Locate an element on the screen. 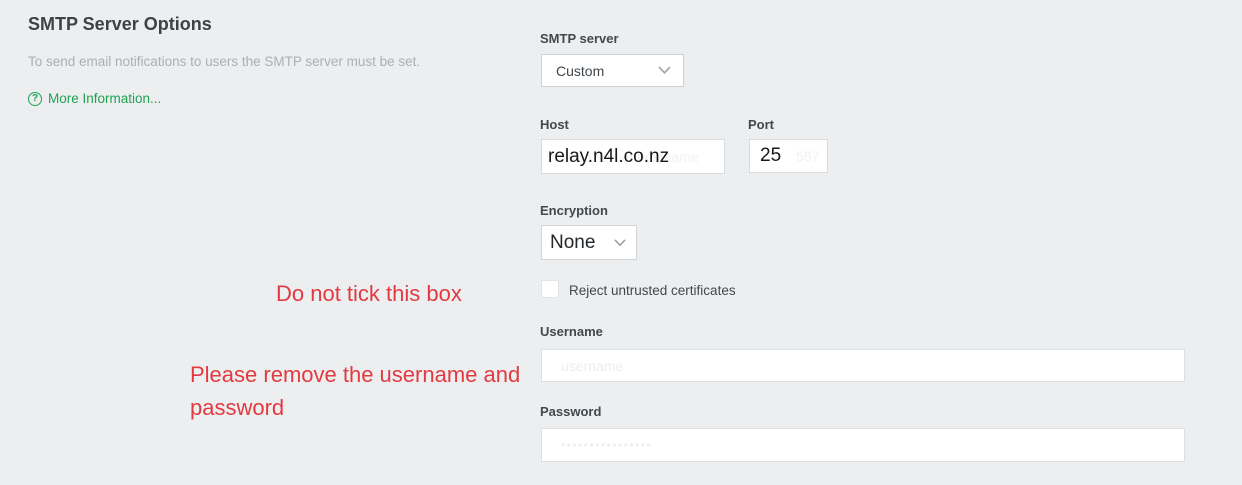 The height and width of the screenshot is (485, 1242). port-placeholder: 587 is located at coordinates (808, 156).